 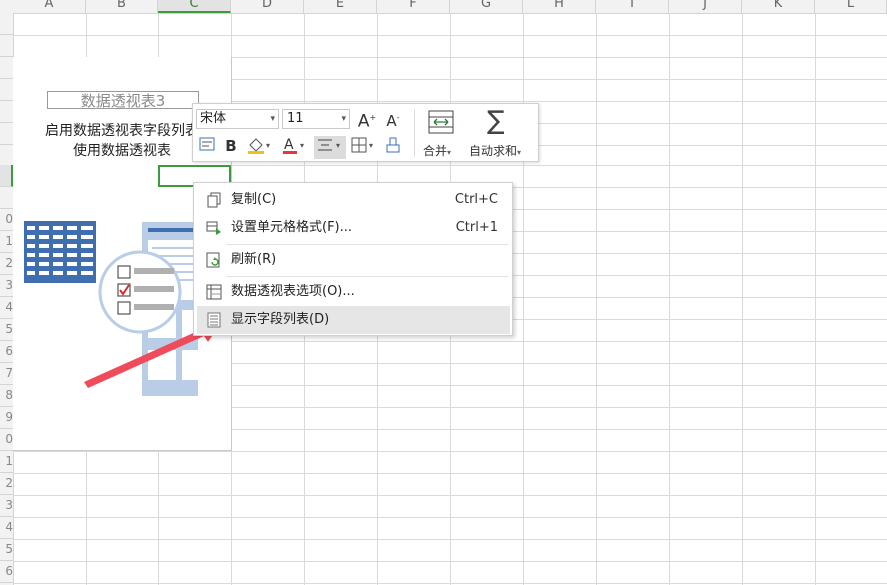 I want to click on copy-icon, so click(x=214, y=200).